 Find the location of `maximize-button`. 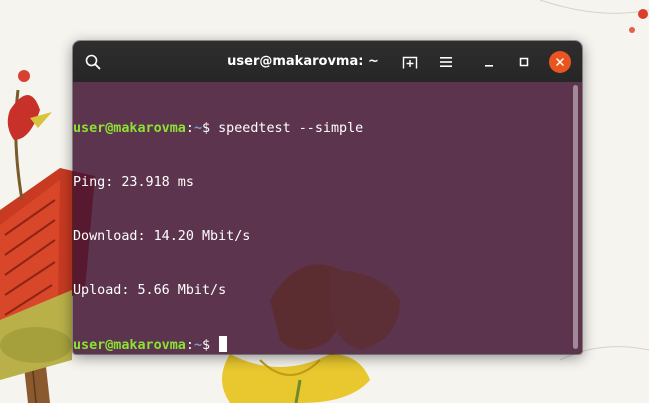

maximize-button is located at coordinates (524, 62).